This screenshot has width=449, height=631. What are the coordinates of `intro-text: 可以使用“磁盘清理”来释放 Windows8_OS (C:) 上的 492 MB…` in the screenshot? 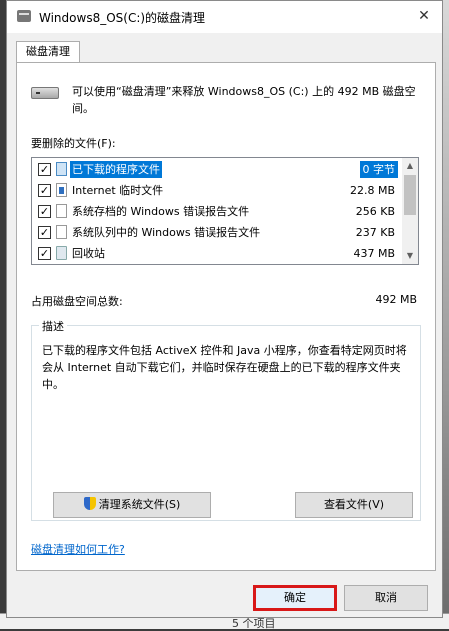 It's located at (244, 100).